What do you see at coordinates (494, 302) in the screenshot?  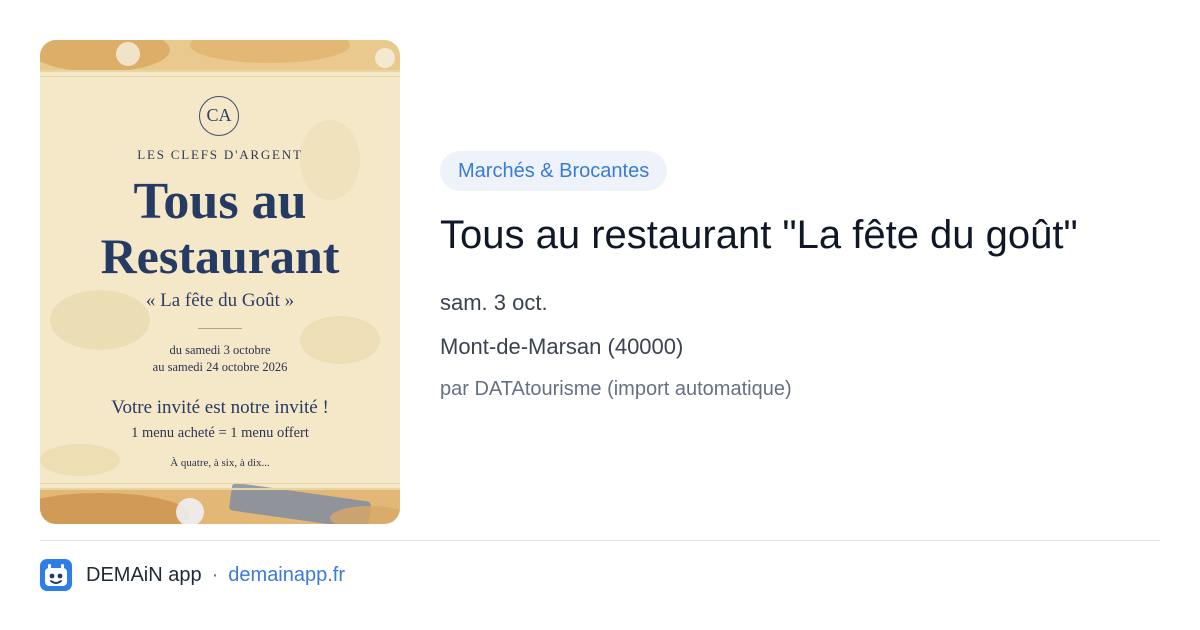 I see `event-date: sam. 3 oct.` at bounding box center [494, 302].